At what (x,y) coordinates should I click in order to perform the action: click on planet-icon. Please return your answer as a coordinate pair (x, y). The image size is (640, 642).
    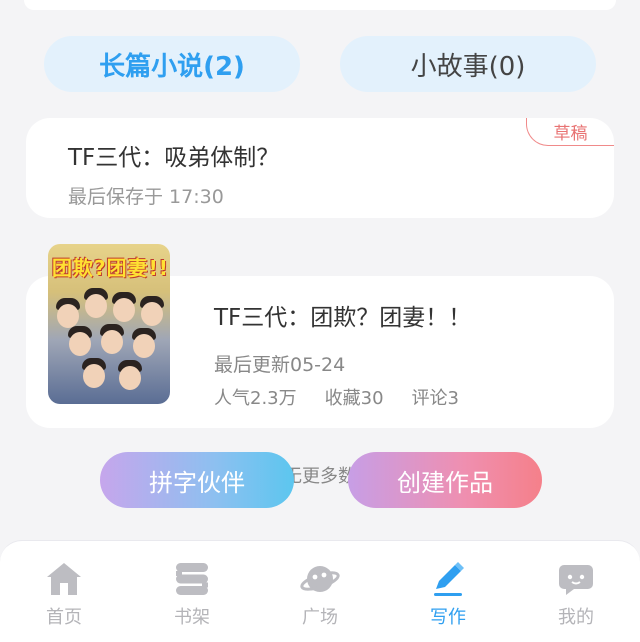
    Looking at the image, I should click on (320, 579).